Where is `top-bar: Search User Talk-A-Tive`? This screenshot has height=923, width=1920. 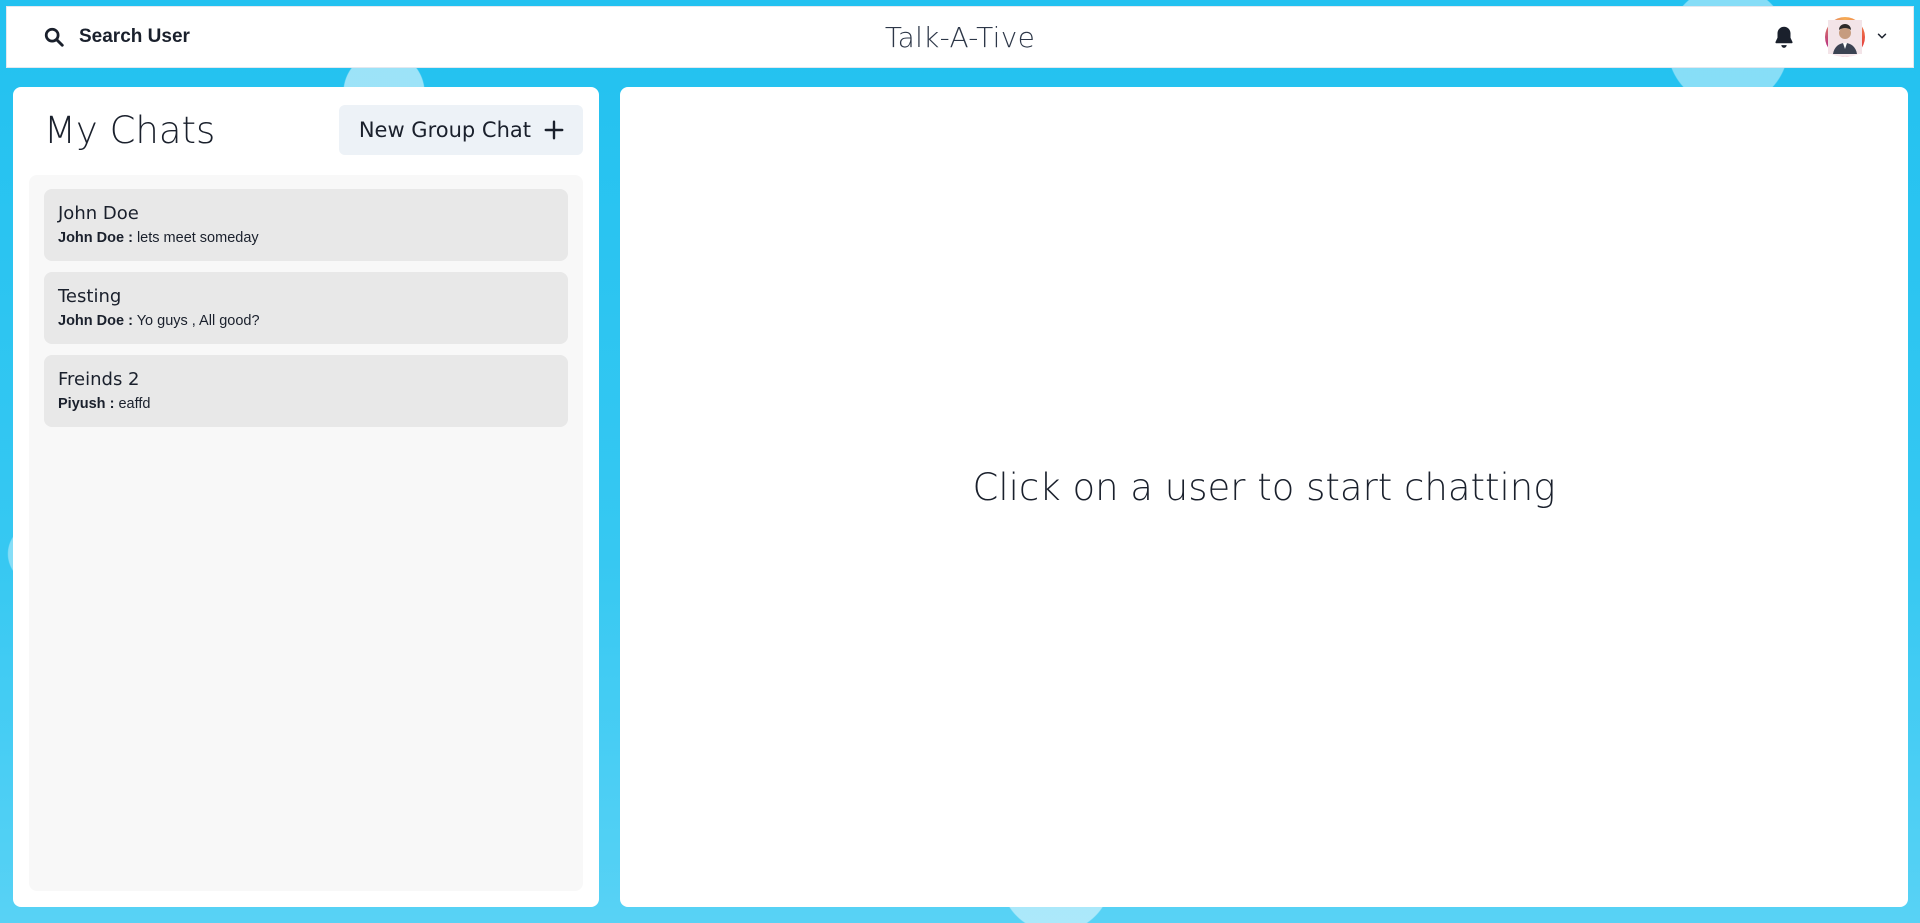 top-bar: Search User Talk-A-Tive is located at coordinates (960, 37).